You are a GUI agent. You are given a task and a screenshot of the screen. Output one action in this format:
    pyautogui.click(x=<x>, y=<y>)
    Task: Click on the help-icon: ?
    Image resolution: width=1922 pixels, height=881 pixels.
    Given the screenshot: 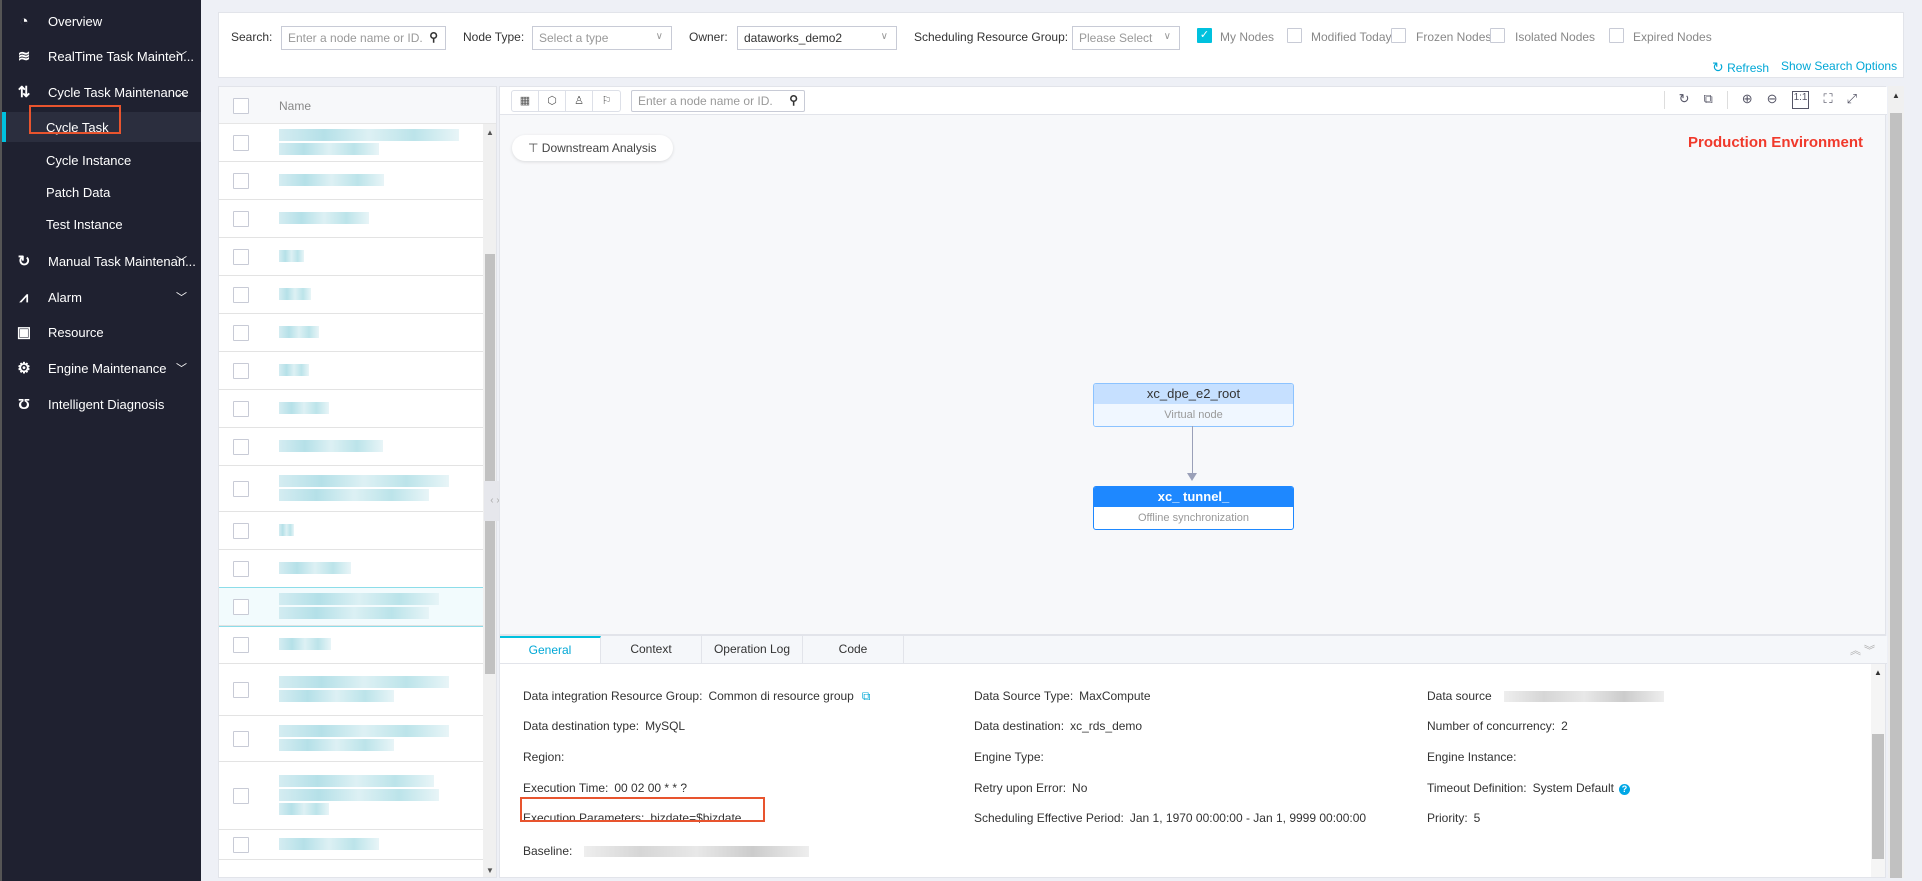 What is the action you would take?
    pyautogui.click(x=1624, y=789)
    